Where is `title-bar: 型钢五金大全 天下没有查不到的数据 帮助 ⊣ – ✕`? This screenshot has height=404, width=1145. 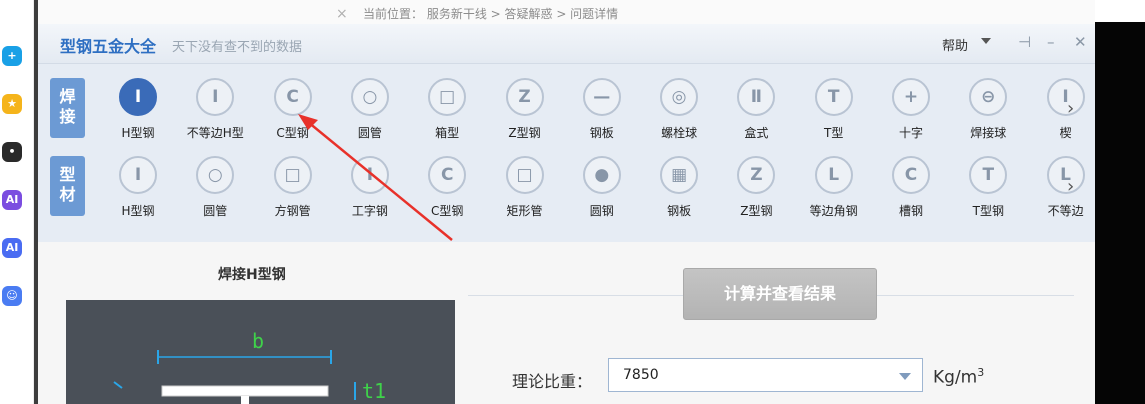 title-bar: 型钢五金大全 天下没有查不到的数据 帮助 ⊣ – ✕ is located at coordinates (566, 44).